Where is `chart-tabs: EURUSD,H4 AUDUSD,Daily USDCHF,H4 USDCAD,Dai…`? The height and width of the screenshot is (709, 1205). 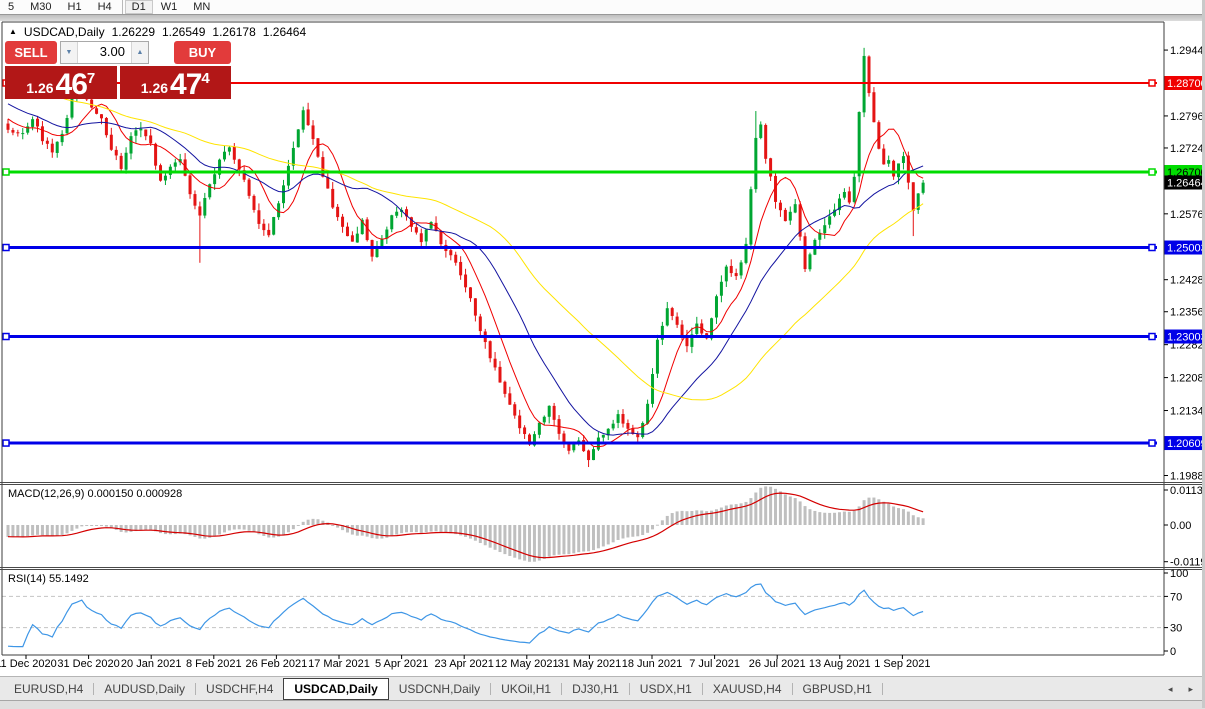 chart-tabs: EURUSD,H4 AUDUSD,Daily USDCHF,H4 USDCAD,Dai… is located at coordinates (441, 689).